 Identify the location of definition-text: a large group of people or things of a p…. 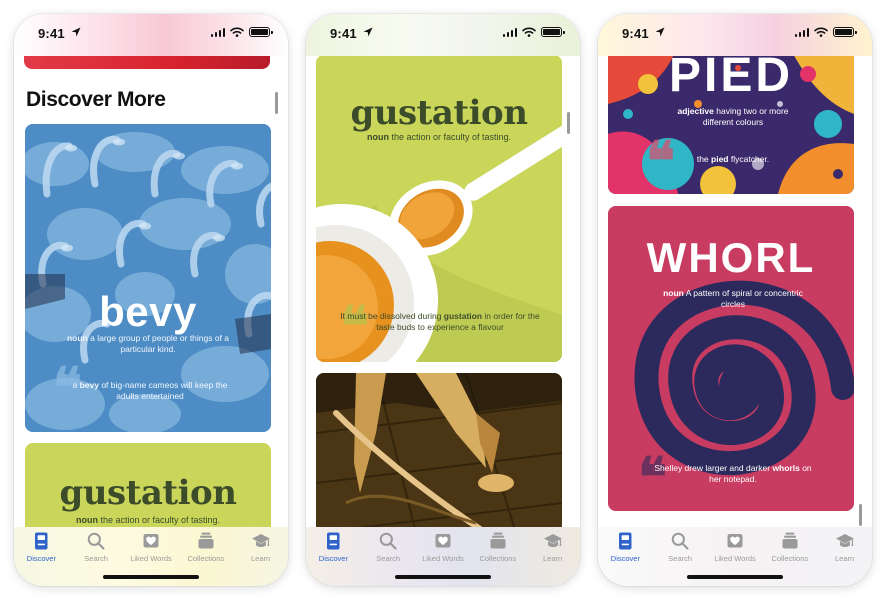
(160, 343).